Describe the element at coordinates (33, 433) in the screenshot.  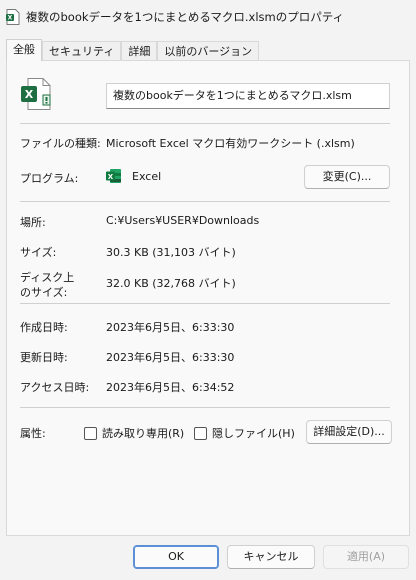
I see `attributes-label: 属性:` at that location.